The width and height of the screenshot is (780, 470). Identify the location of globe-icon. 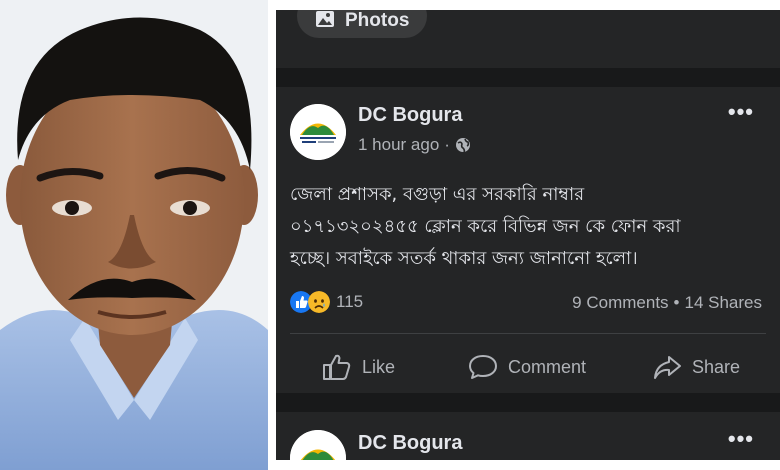
(462, 145).